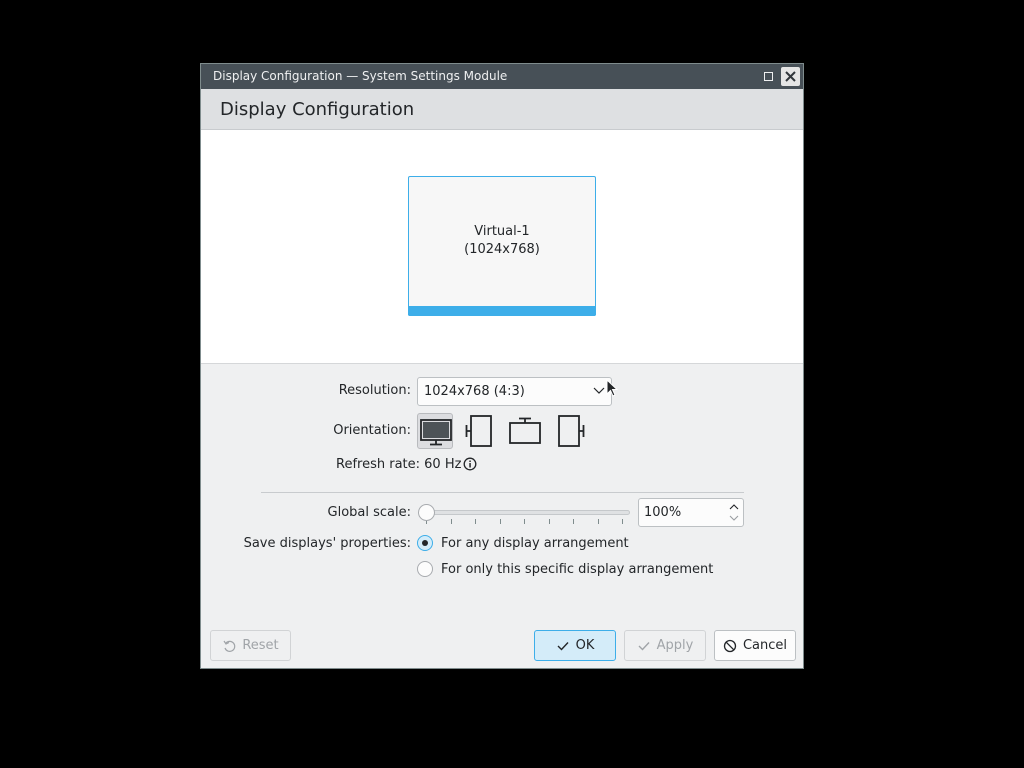 This screenshot has height=768, width=1024. I want to click on maximize-button, so click(768, 76).